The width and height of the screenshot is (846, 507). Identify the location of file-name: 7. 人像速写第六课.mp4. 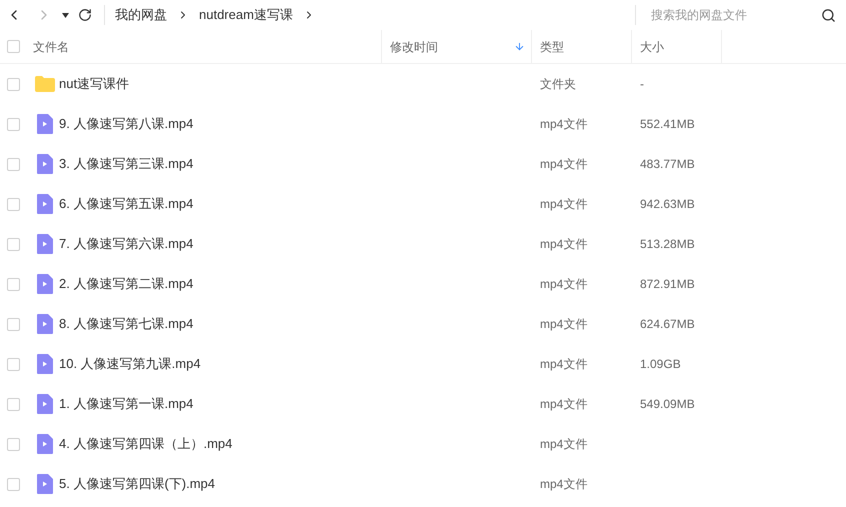
(126, 244).